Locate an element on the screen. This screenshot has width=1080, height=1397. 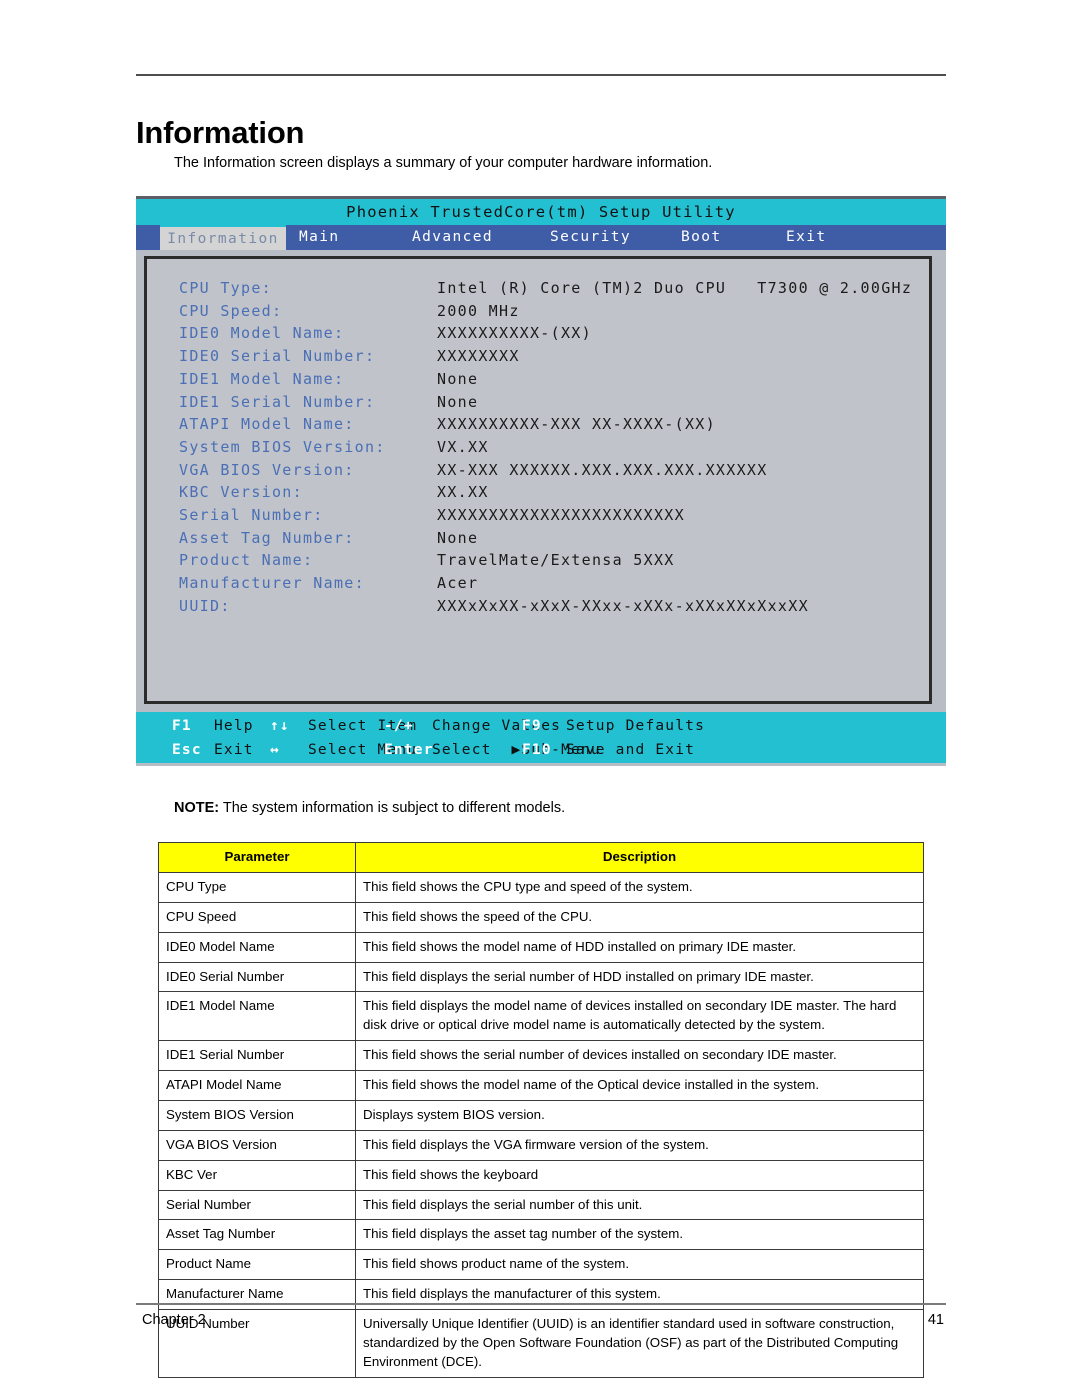
bios-field-value: 2000 MHz is located at coordinates (478, 310).